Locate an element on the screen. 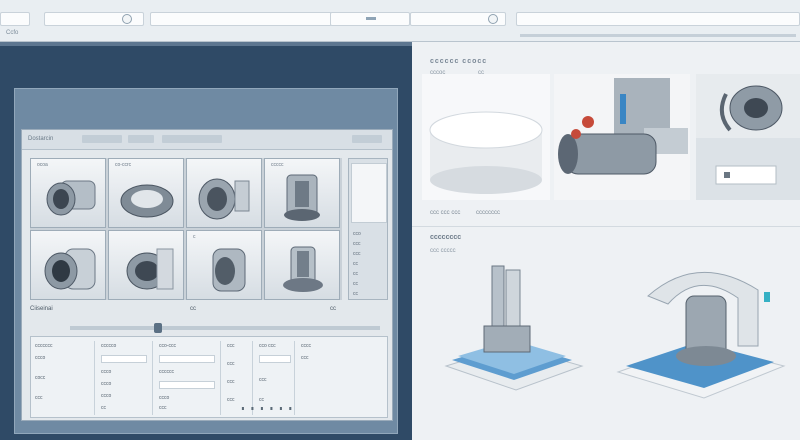 This screenshot has width=800, height=440. part-thumbnail: ocoa is located at coordinates (68, 193).